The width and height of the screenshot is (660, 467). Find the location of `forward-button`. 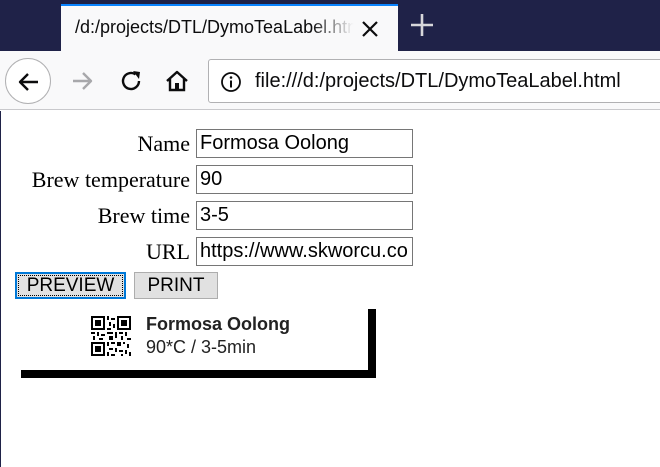

forward-button is located at coordinates (82, 81).